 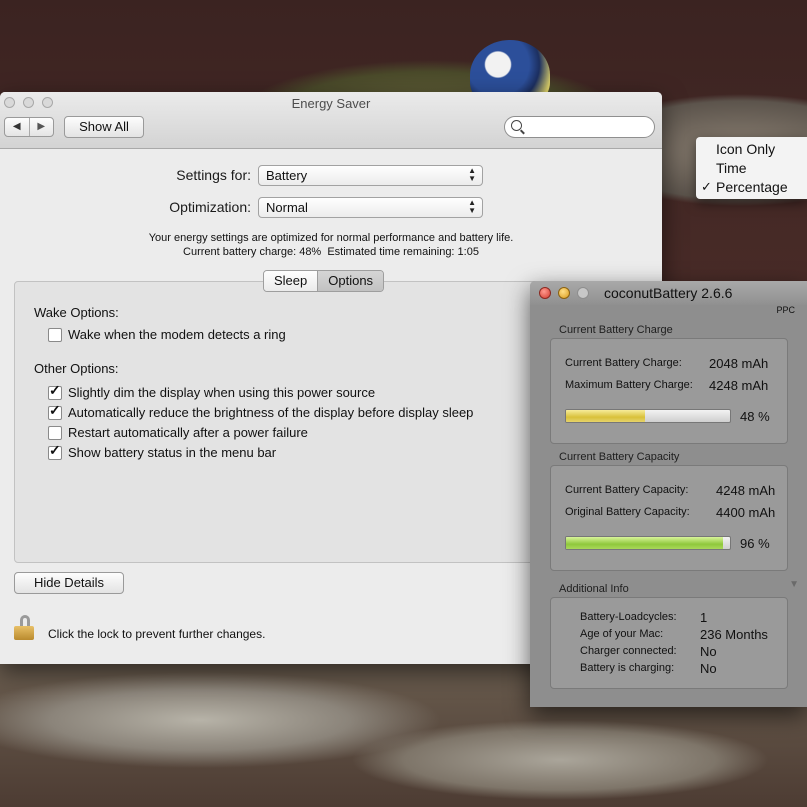 I want to click on checkbox-label: Show battery status in the menu bar, so click(x=172, y=452).